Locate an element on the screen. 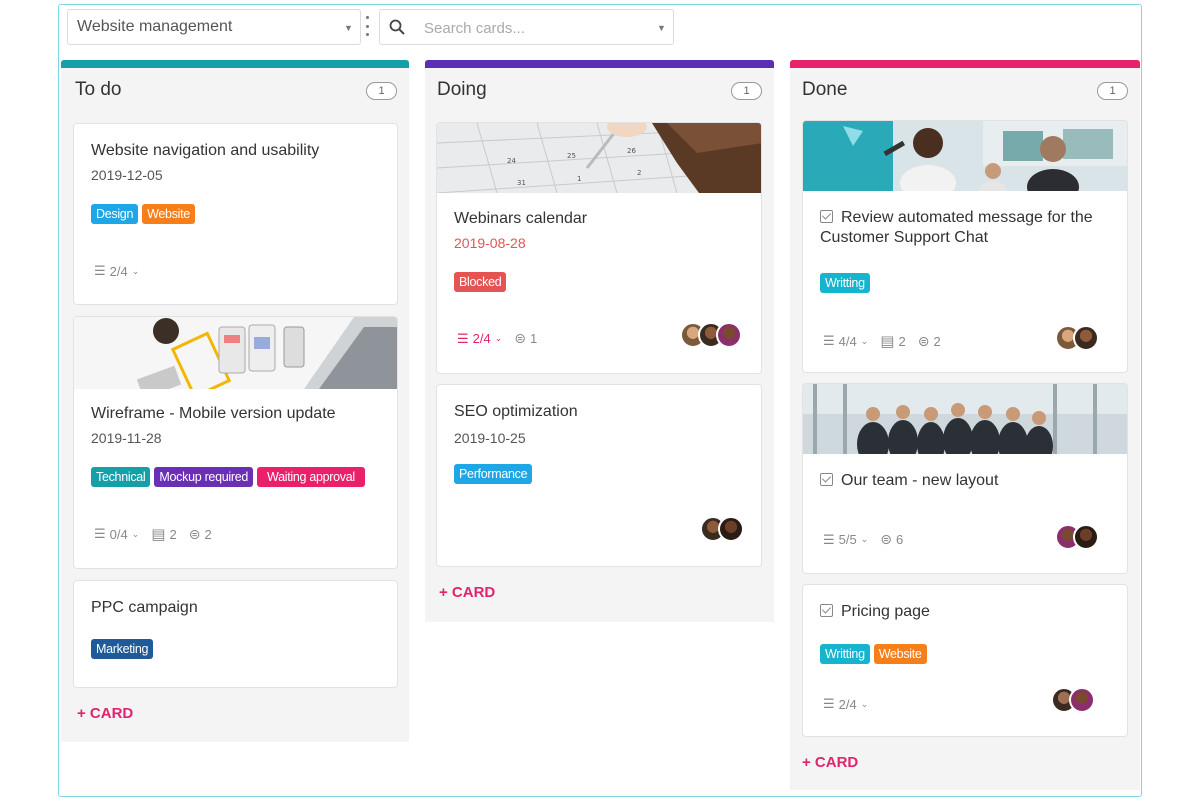 The width and height of the screenshot is (1200, 800). checklist-progress: 4/4 is located at coordinates (847, 341).